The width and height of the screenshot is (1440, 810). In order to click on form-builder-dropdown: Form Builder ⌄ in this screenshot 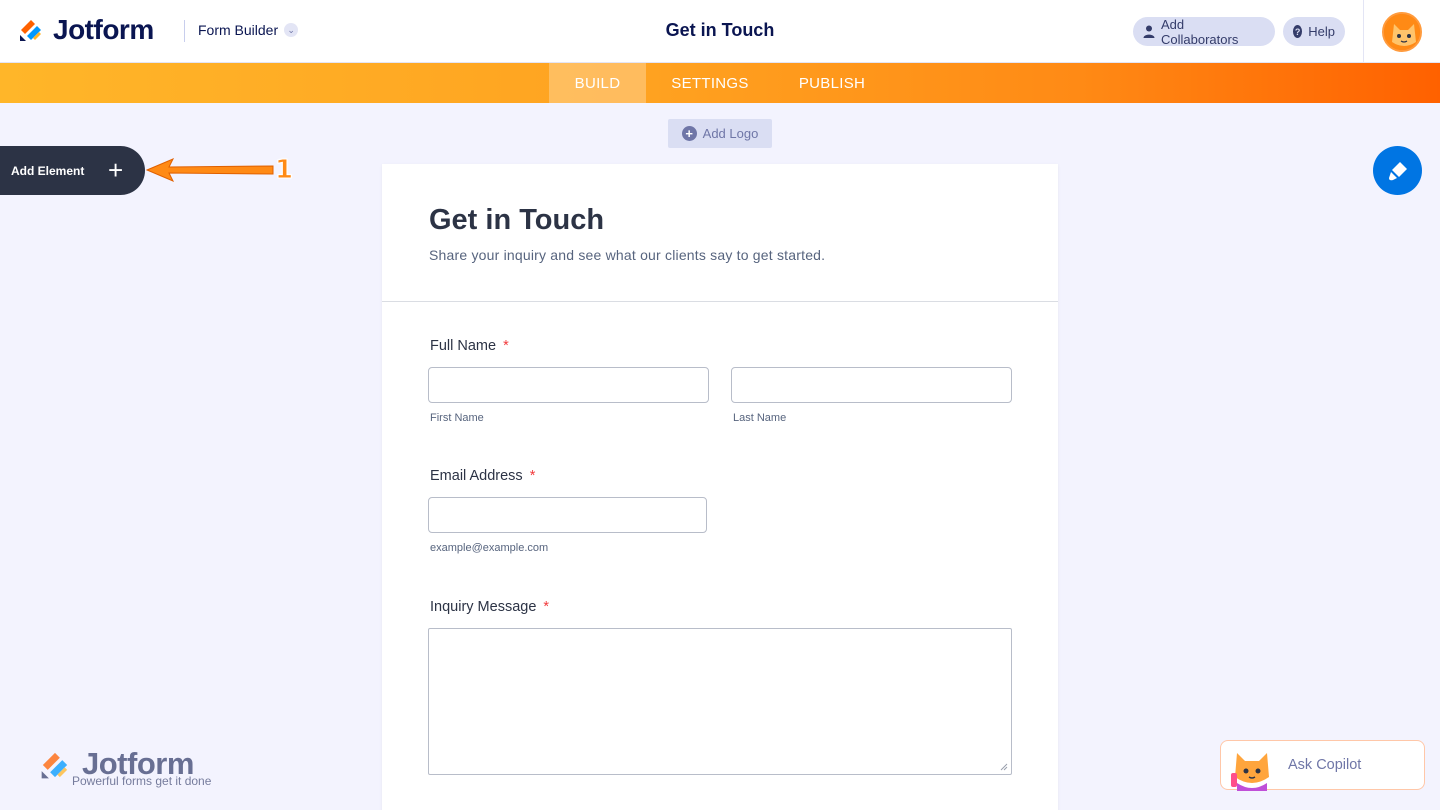, I will do `click(248, 30)`.